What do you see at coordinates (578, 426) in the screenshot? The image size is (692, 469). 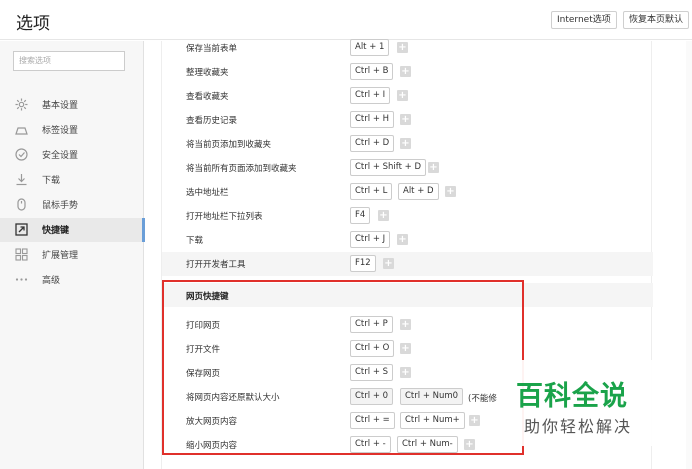 I see `watermark-subtitle: 助你轻松解决` at bounding box center [578, 426].